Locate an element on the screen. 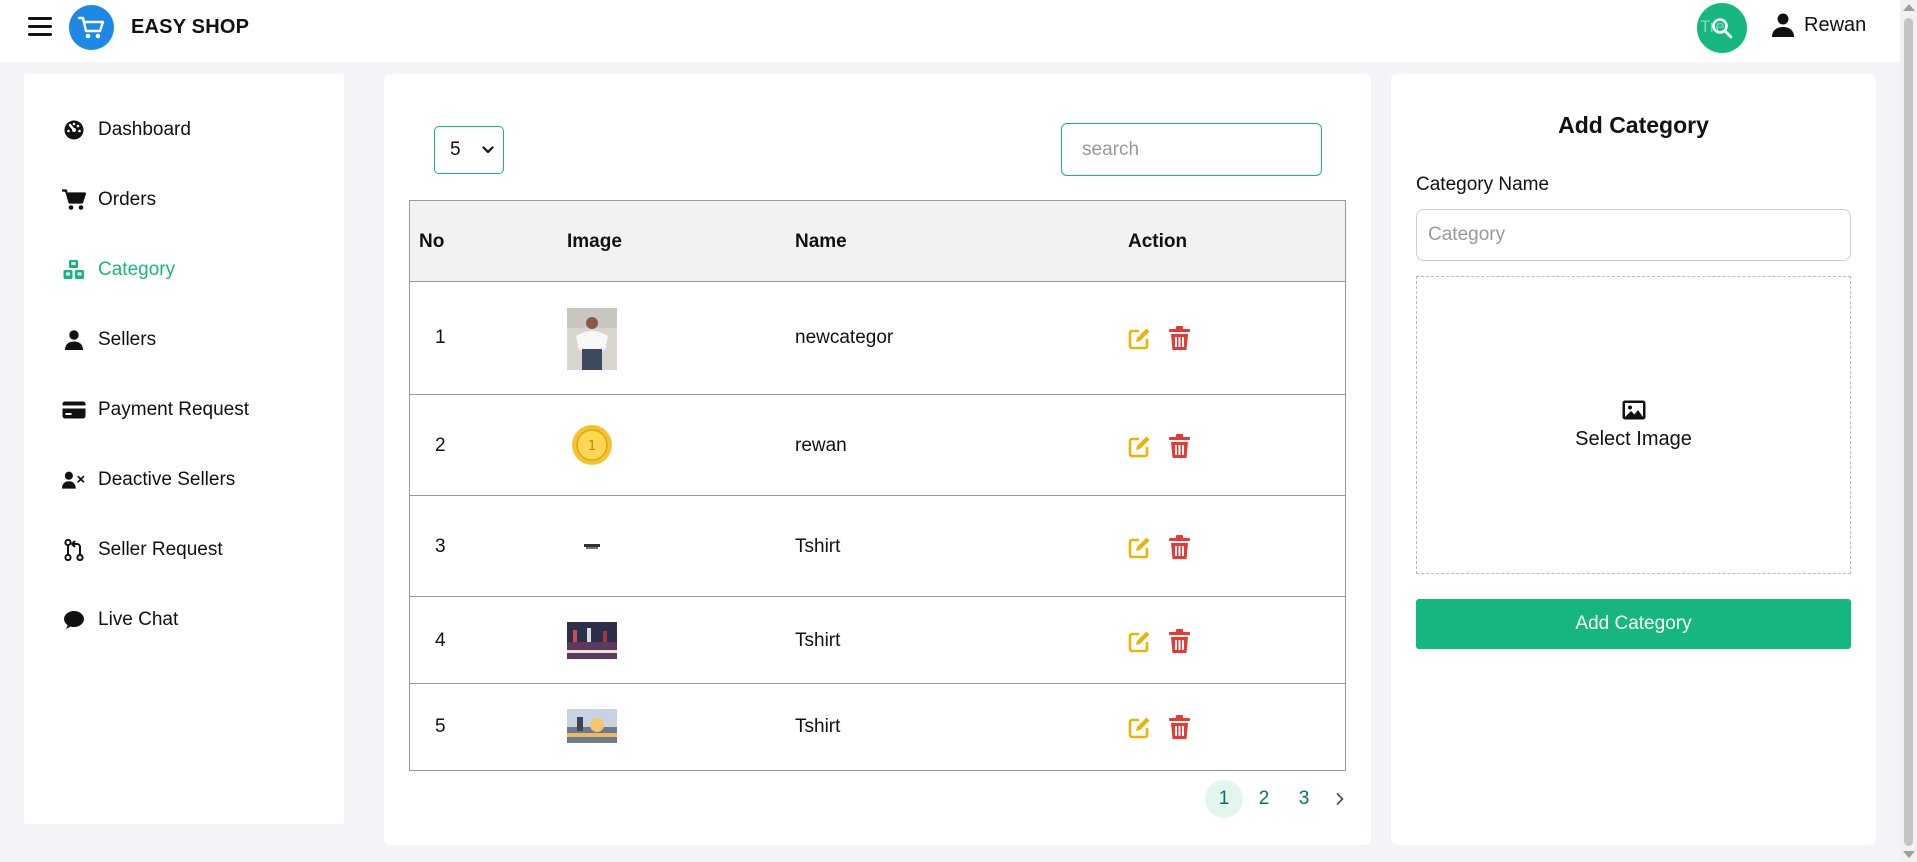 This screenshot has height=862, width=1917. category-image: 1 is located at coordinates (592, 445).